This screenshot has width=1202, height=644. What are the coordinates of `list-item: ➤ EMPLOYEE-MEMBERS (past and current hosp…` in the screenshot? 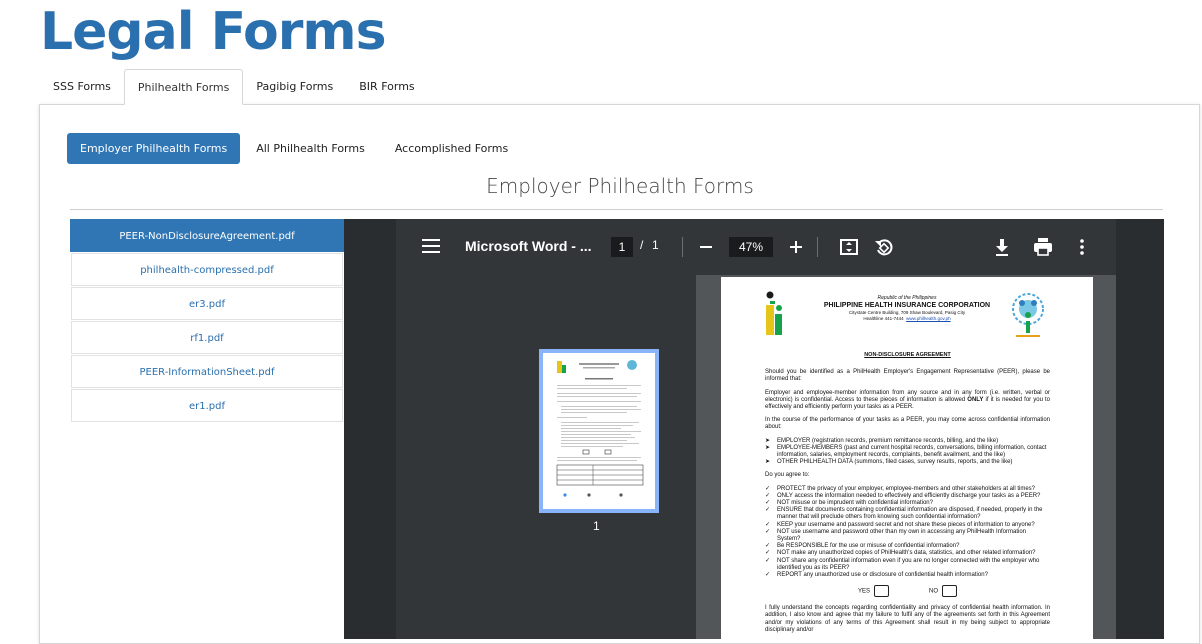 It's located at (906, 451).